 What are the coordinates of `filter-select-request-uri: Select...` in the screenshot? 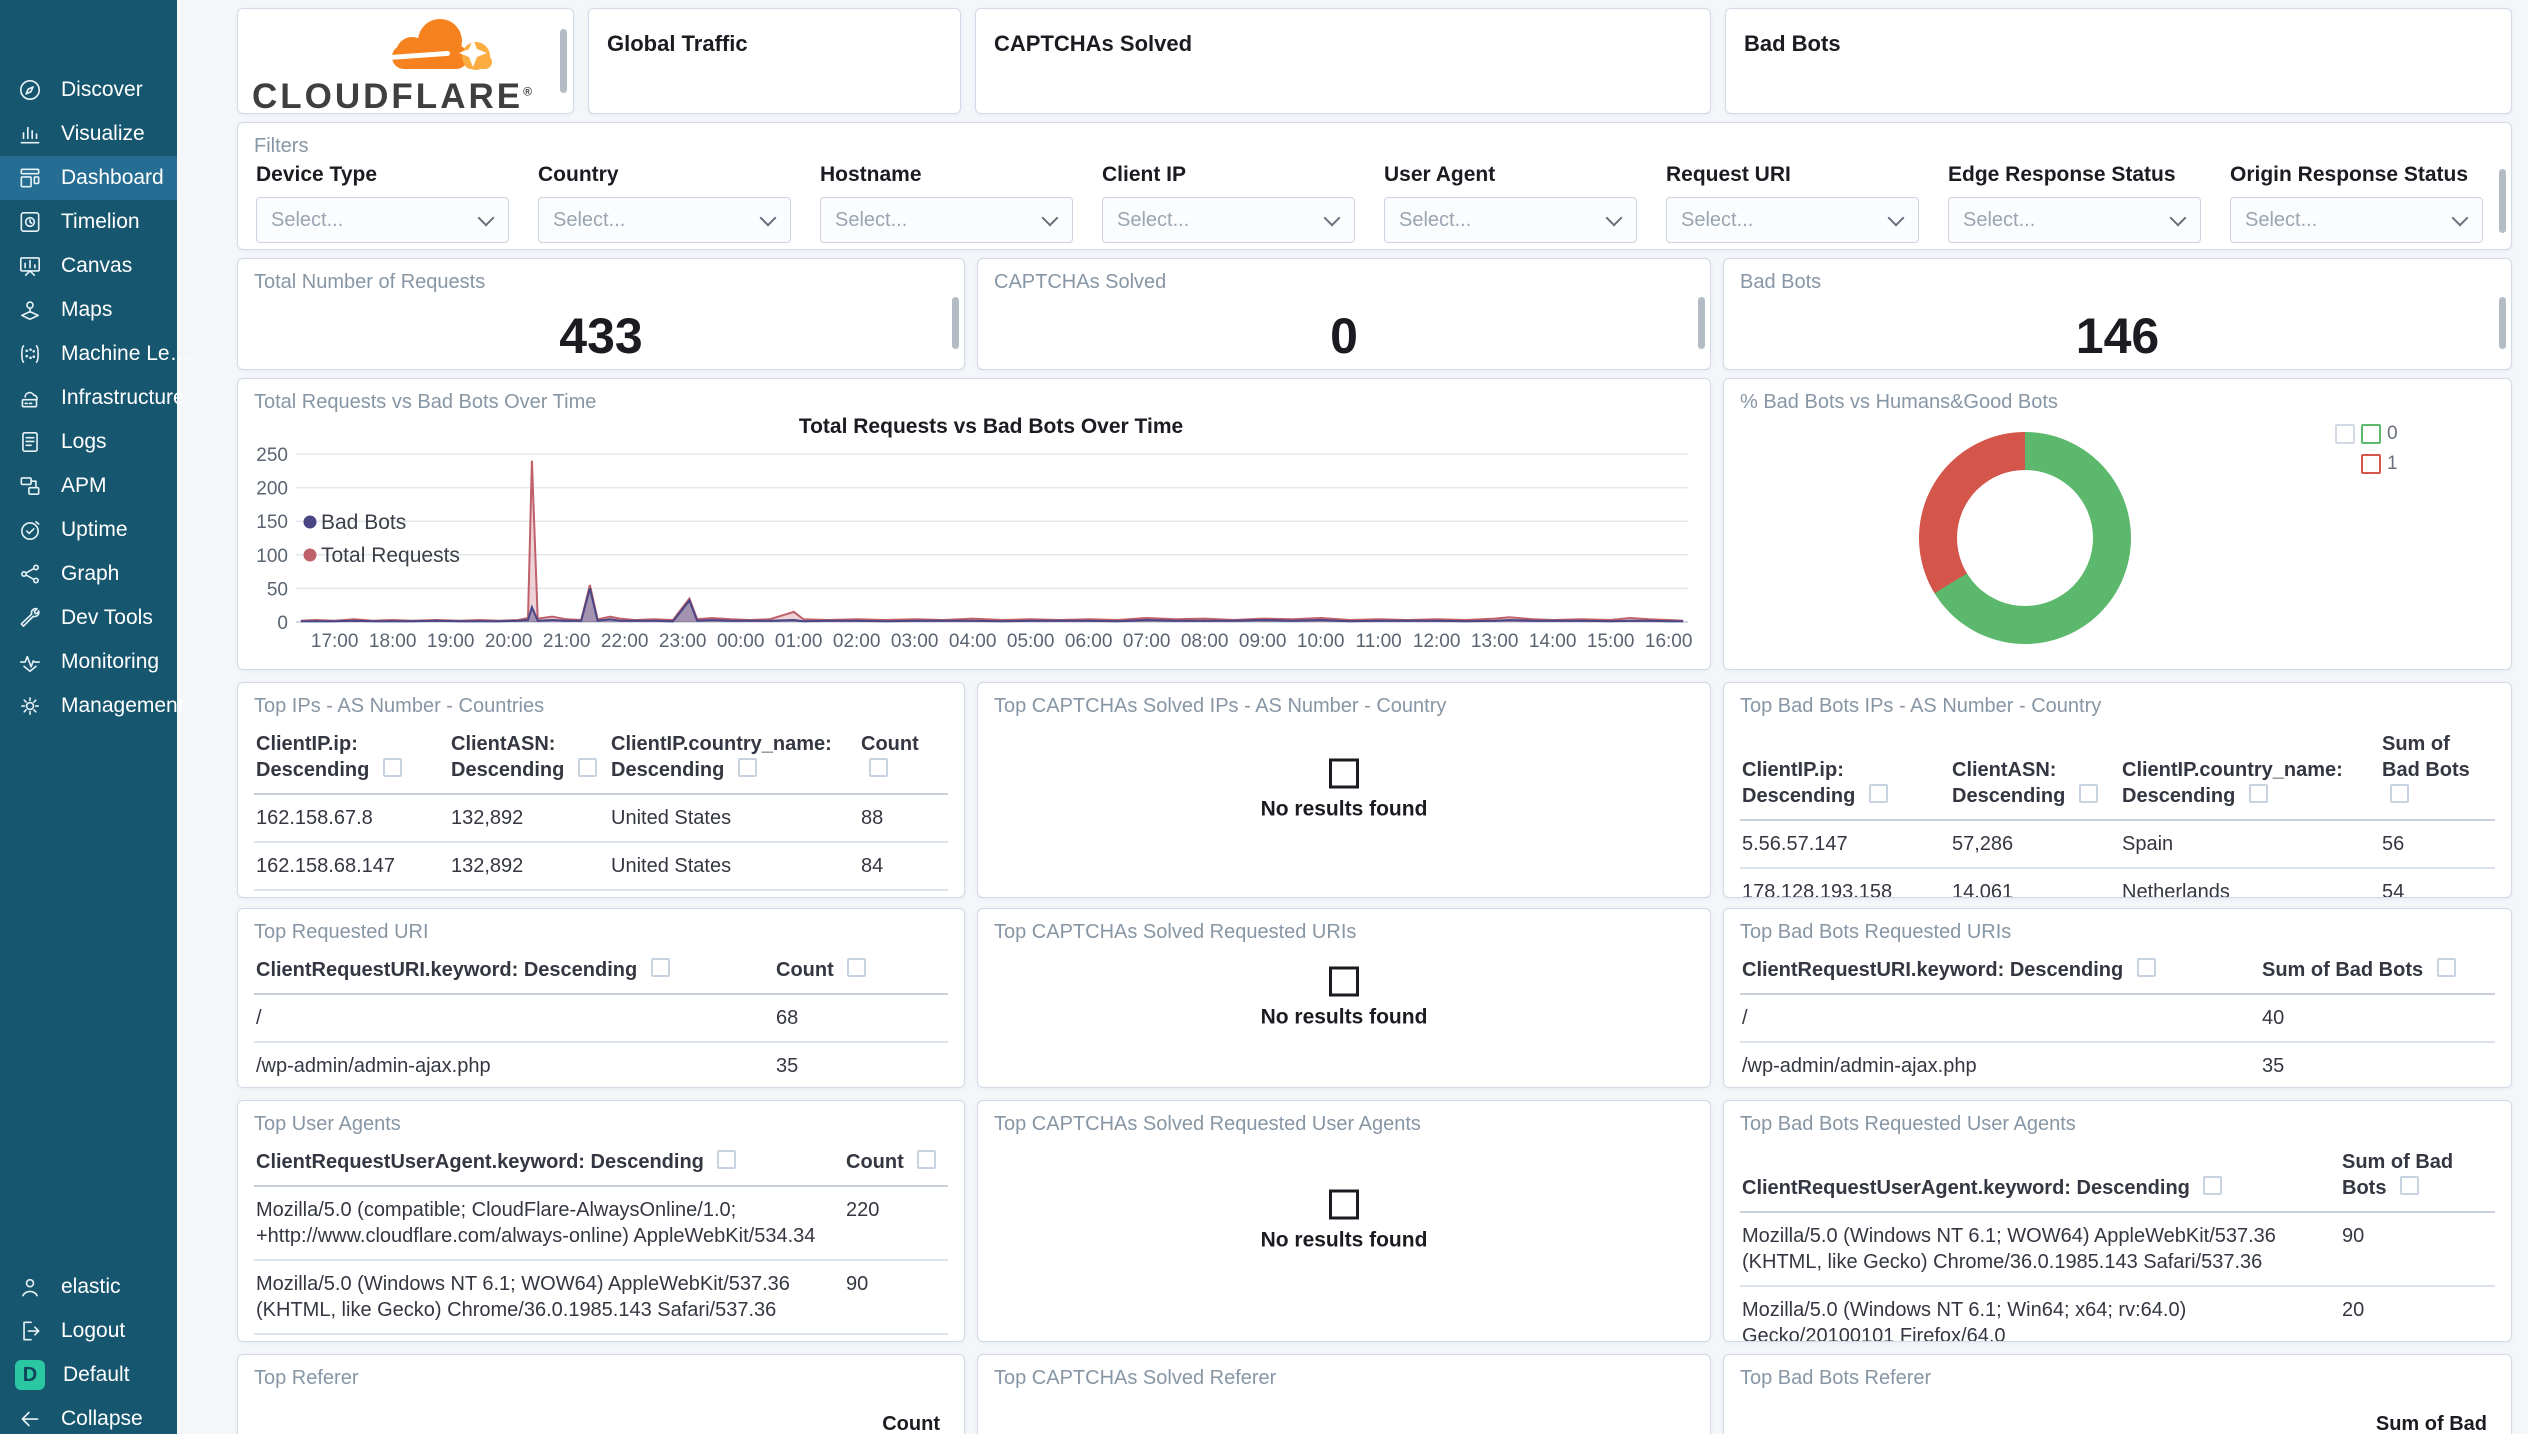 It's located at (1792, 220).